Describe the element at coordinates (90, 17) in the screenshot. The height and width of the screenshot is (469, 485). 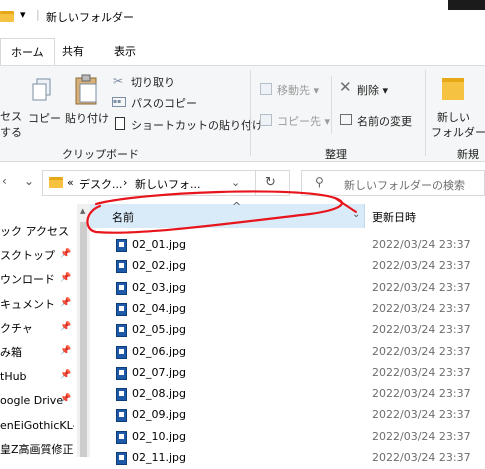
I see `window-title: 新しいフォルダー` at that location.